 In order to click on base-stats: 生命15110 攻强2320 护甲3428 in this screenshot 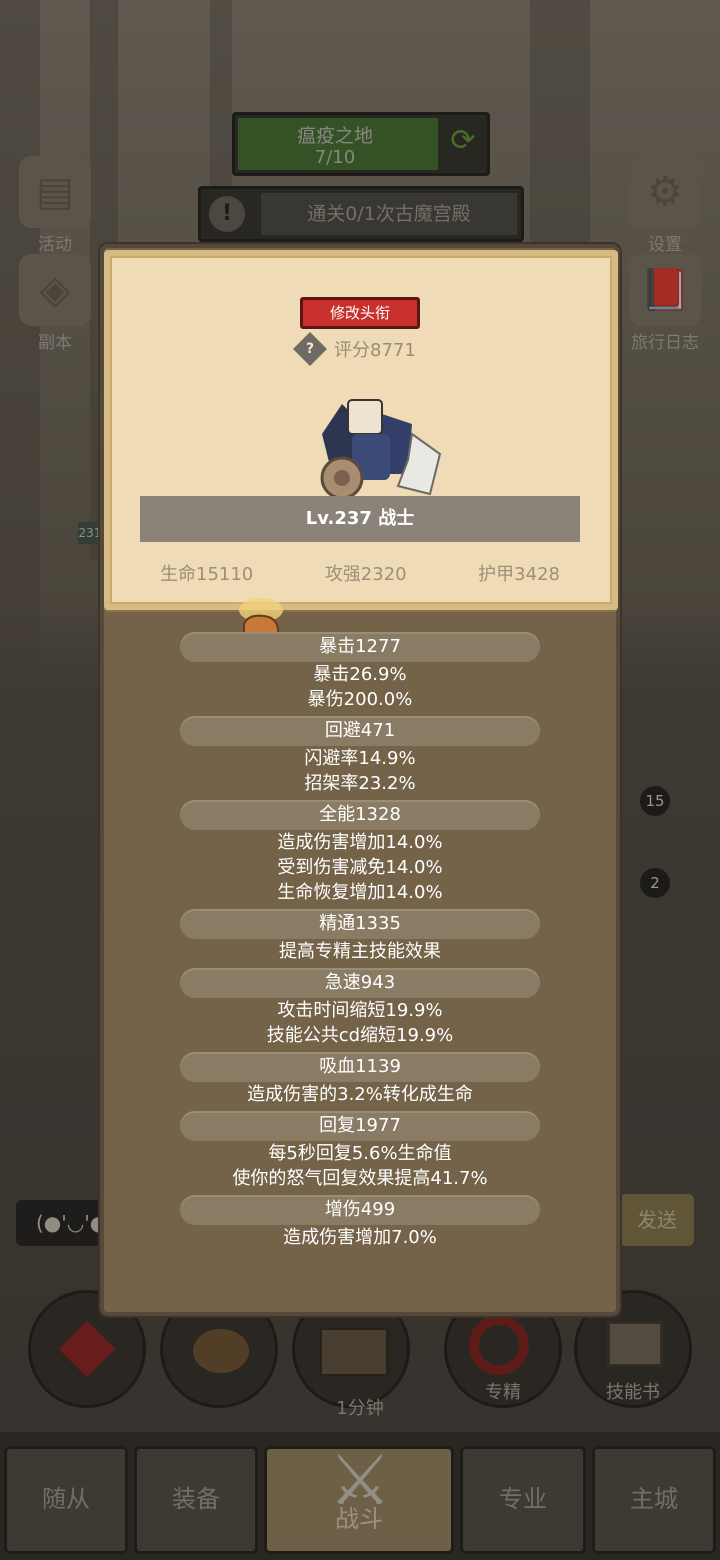, I will do `click(360, 573)`.